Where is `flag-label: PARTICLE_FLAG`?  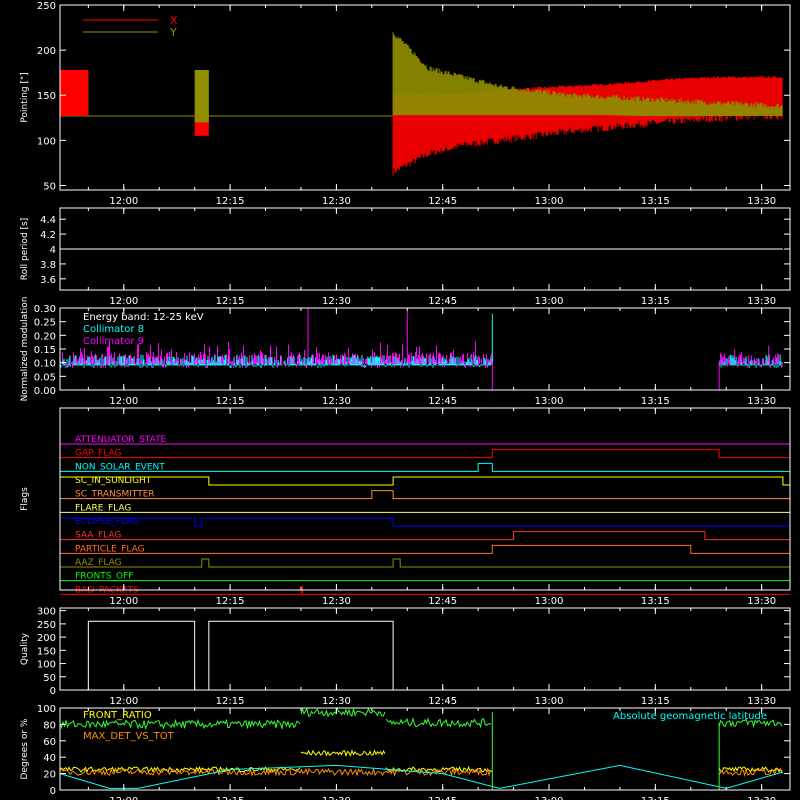 flag-label: PARTICLE_FLAG is located at coordinates (110, 549).